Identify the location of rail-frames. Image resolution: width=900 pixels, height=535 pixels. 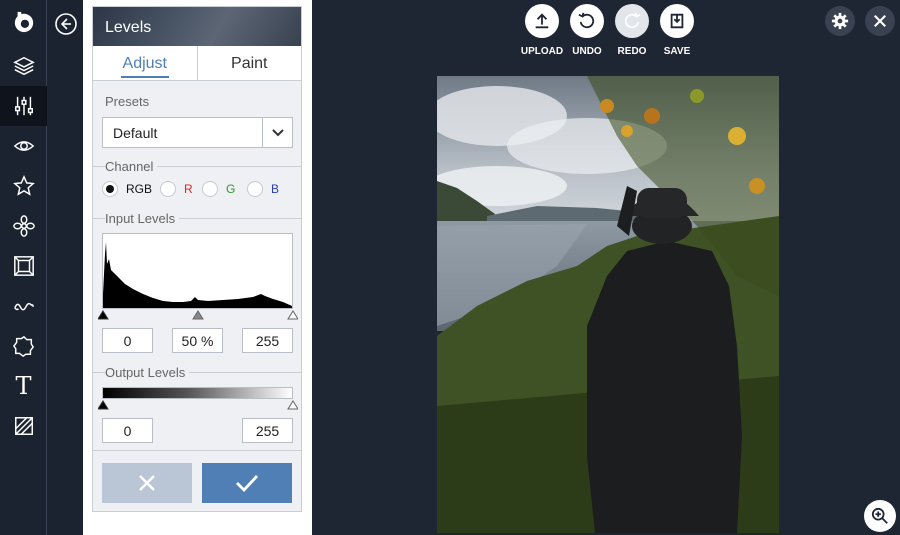
(23, 266).